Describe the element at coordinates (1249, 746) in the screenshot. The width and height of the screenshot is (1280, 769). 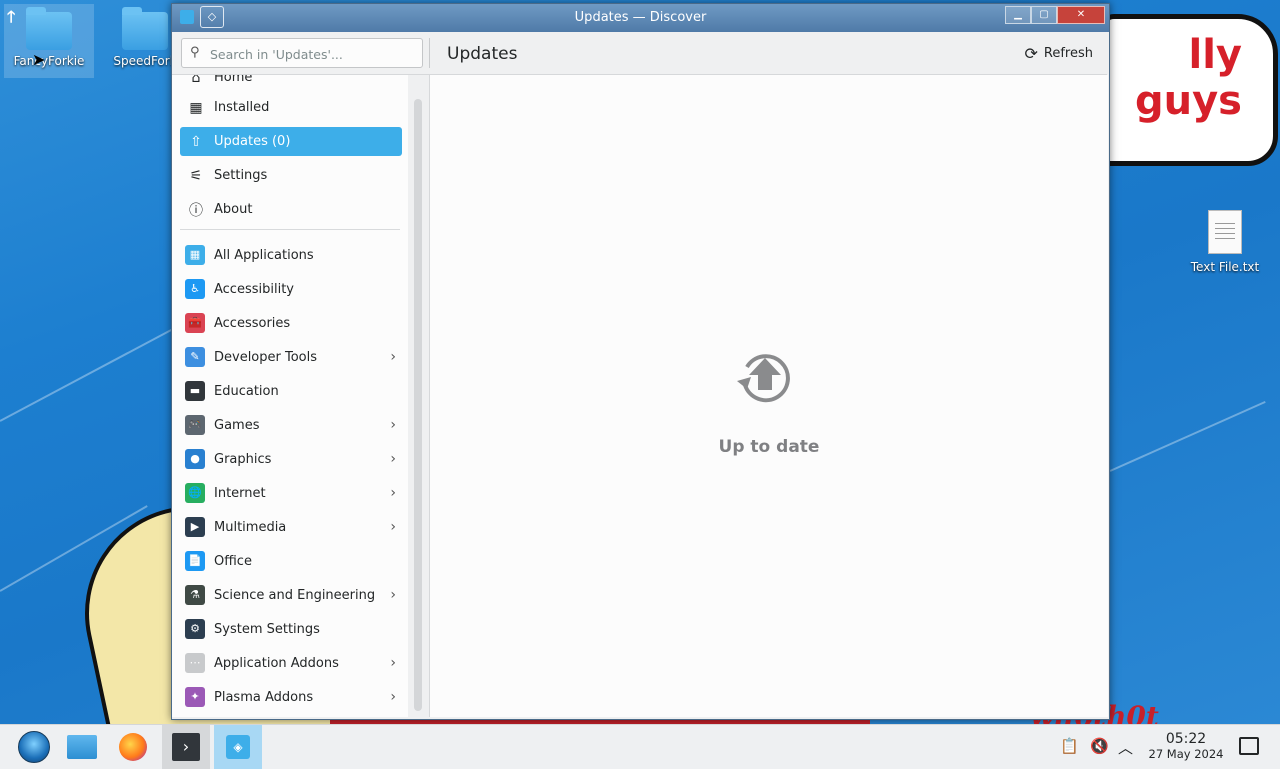
I see `show-desktop-icon` at that location.